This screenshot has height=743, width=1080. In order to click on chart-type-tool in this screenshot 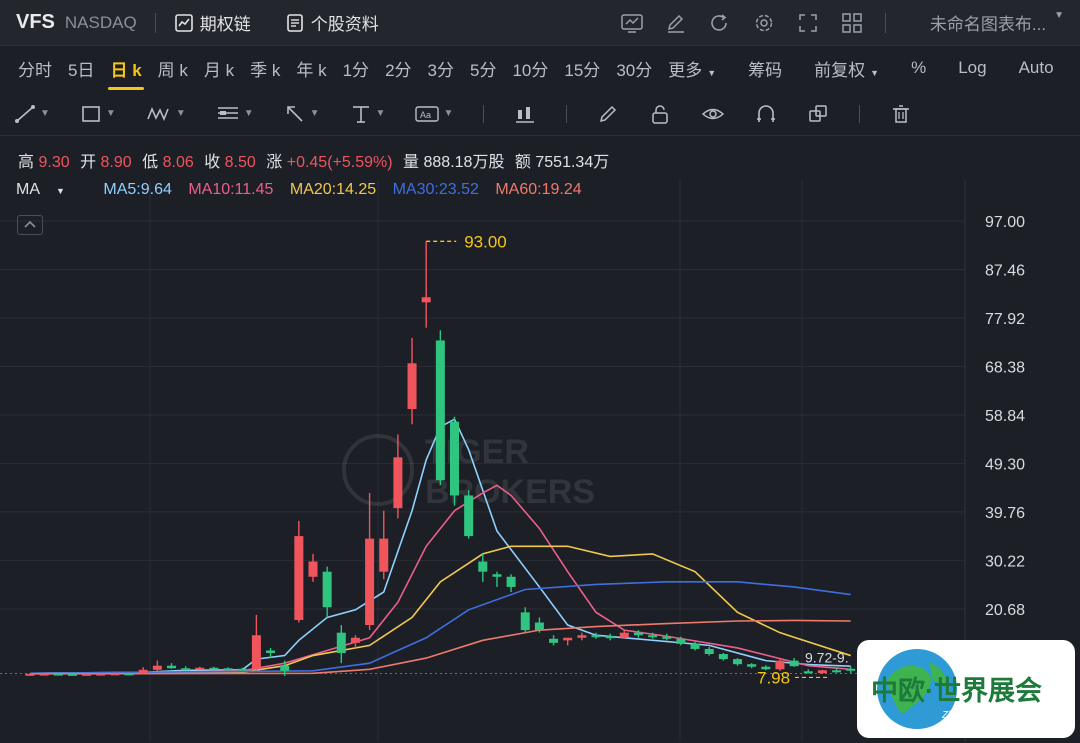, I will do `click(525, 114)`.